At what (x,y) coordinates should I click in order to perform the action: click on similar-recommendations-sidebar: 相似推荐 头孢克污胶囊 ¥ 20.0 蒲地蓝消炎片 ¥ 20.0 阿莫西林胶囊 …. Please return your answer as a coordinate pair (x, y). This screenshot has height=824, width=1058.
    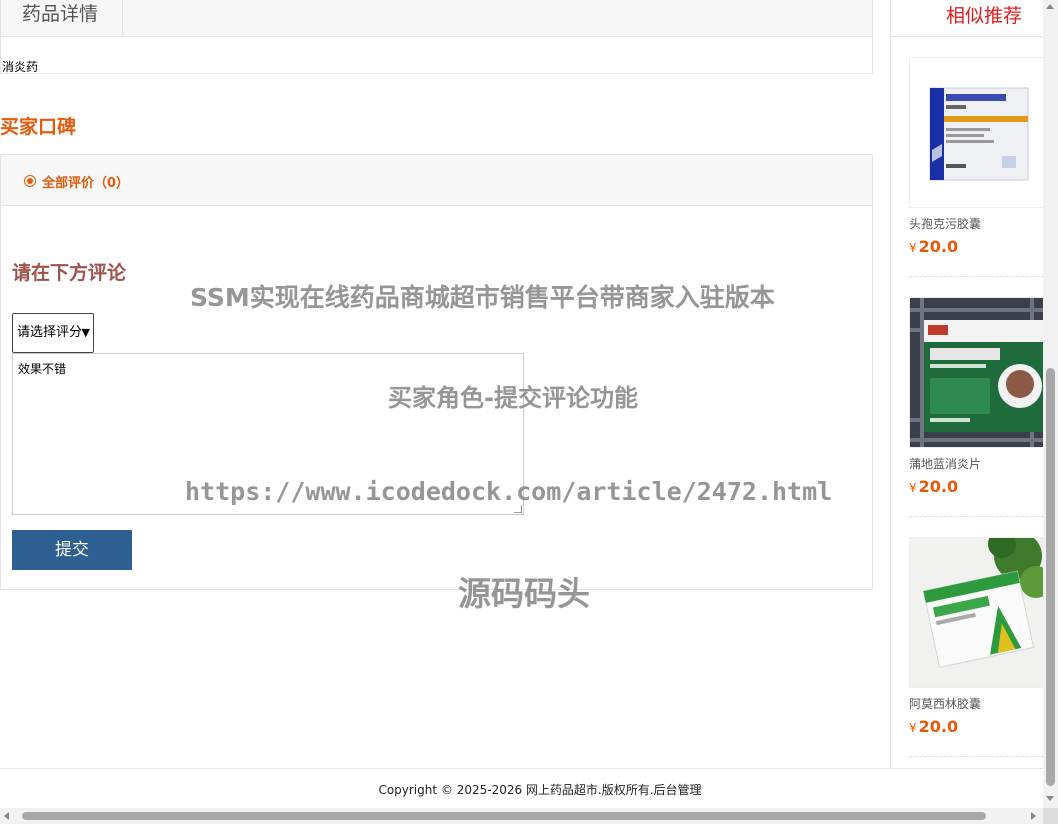
    Looking at the image, I should click on (967, 384).